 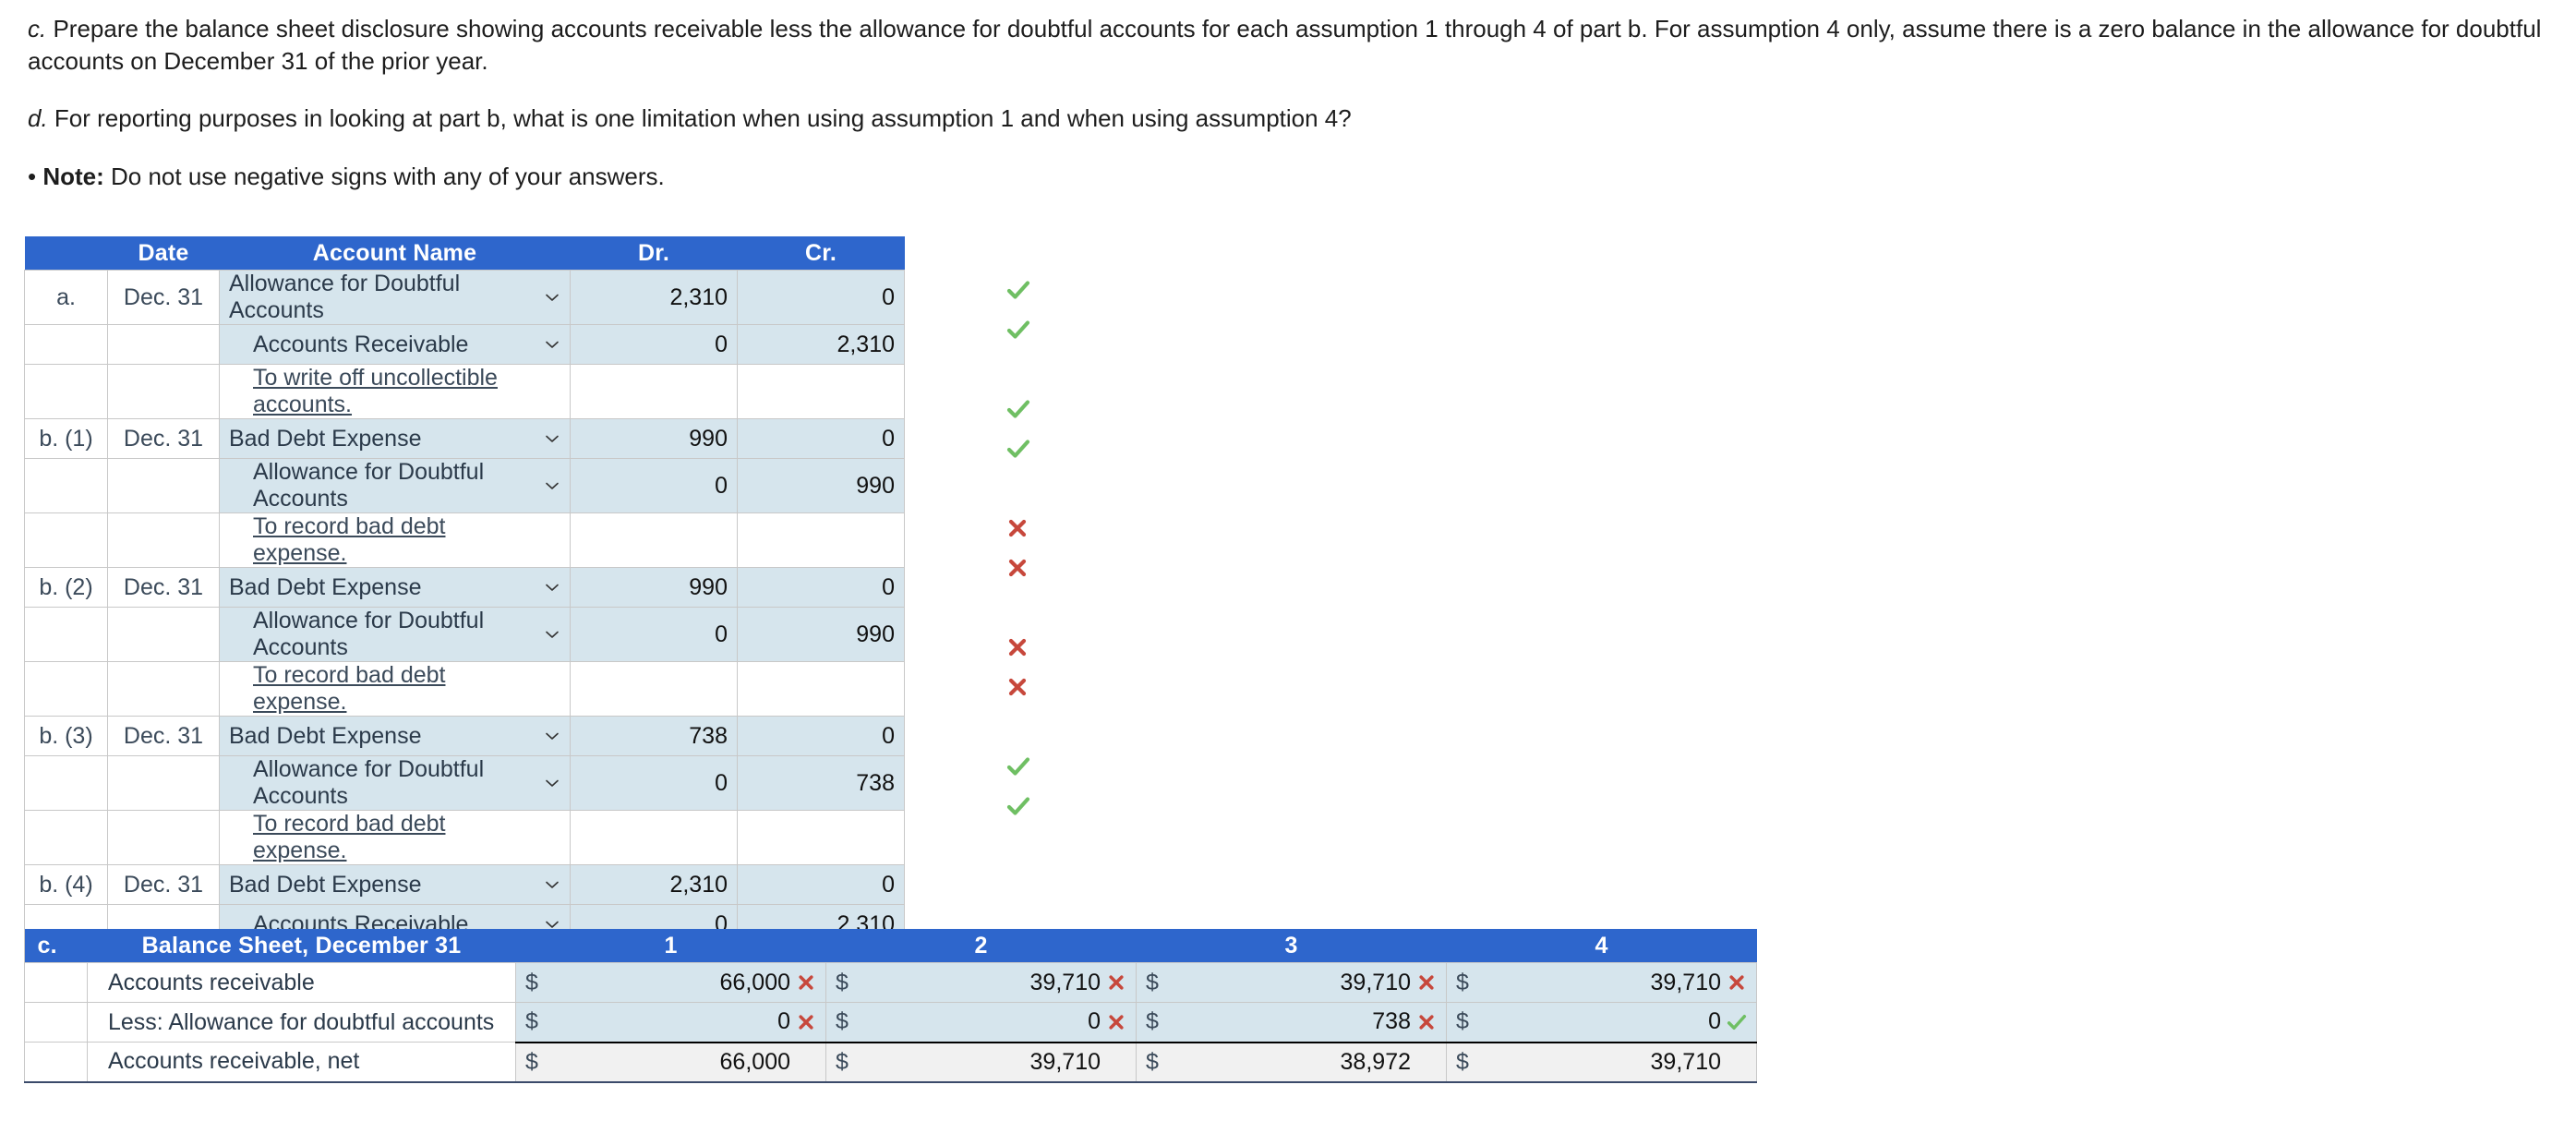 What do you see at coordinates (1685, 1061) in the screenshot?
I see `amount-value: 39,710` at bounding box center [1685, 1061].